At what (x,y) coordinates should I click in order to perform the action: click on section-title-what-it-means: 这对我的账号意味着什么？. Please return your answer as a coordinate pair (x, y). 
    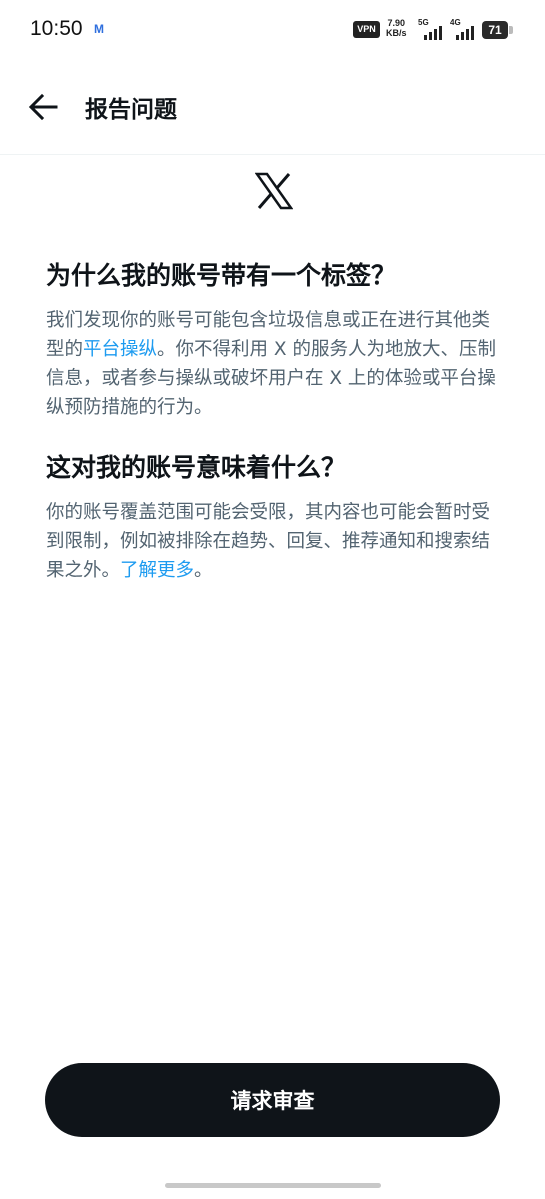
    Looking at the image, I should click on (196, 467).